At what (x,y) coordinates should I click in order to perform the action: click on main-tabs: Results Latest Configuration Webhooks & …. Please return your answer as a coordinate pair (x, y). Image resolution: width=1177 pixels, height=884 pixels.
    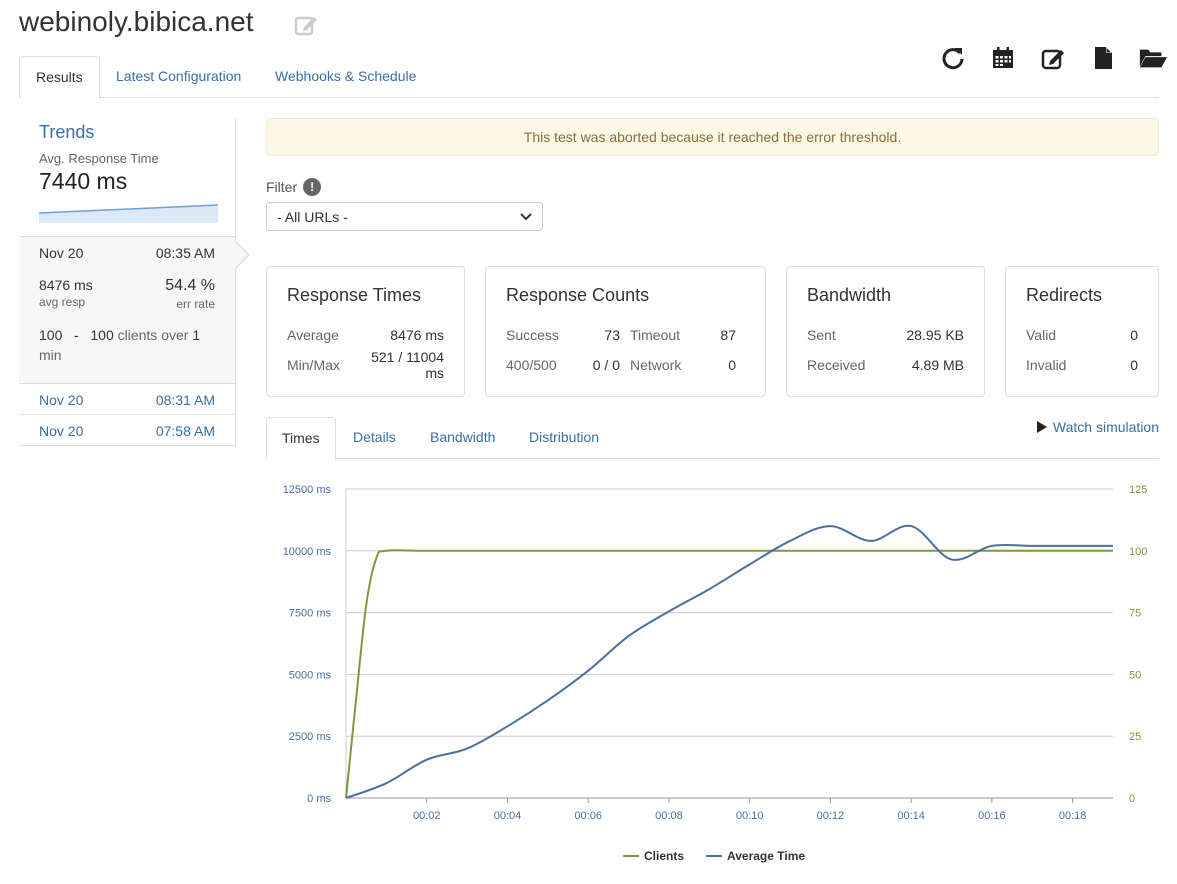
    Looking at the image, I should click on (589, 77).